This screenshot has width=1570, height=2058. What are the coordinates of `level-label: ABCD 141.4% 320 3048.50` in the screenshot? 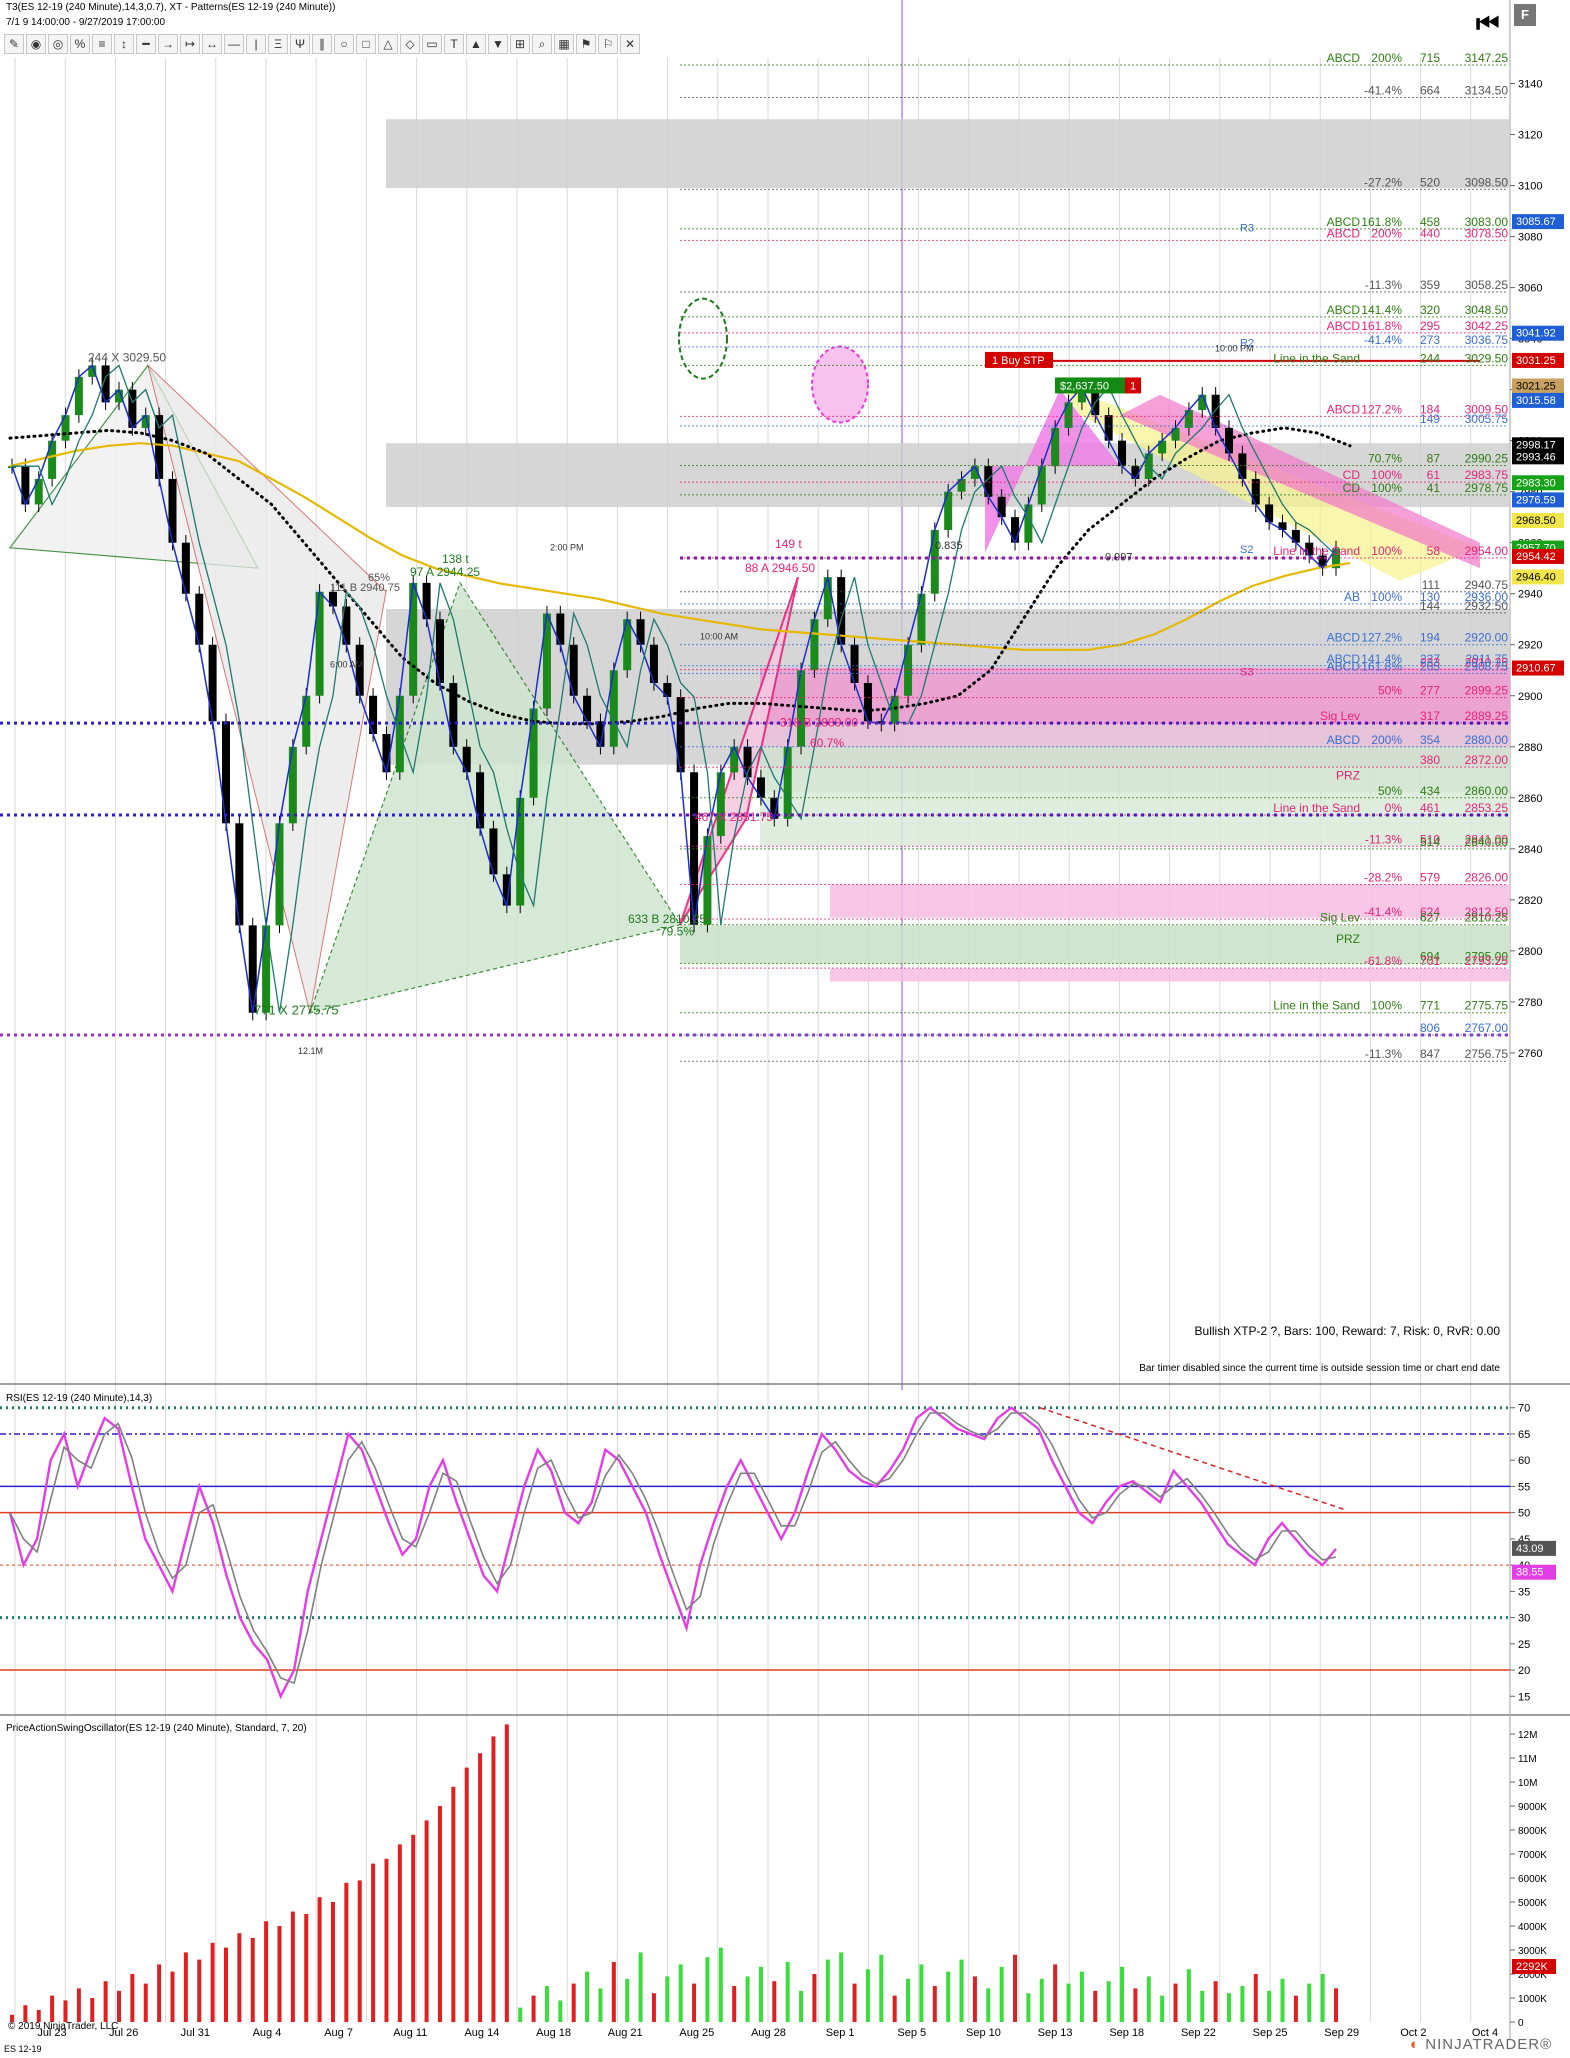 It's located at (1418, 310).